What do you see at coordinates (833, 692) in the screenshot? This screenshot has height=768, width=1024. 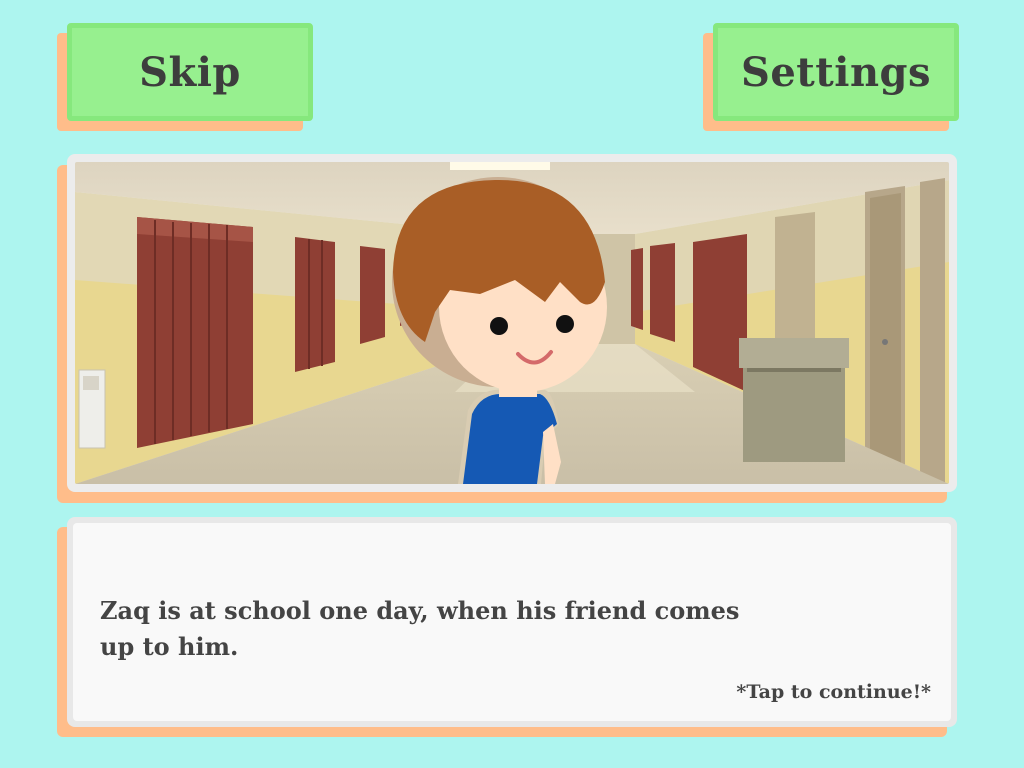 I see `tap-to-continue: *Tap to continue!*` at bounding box center [833, 692].